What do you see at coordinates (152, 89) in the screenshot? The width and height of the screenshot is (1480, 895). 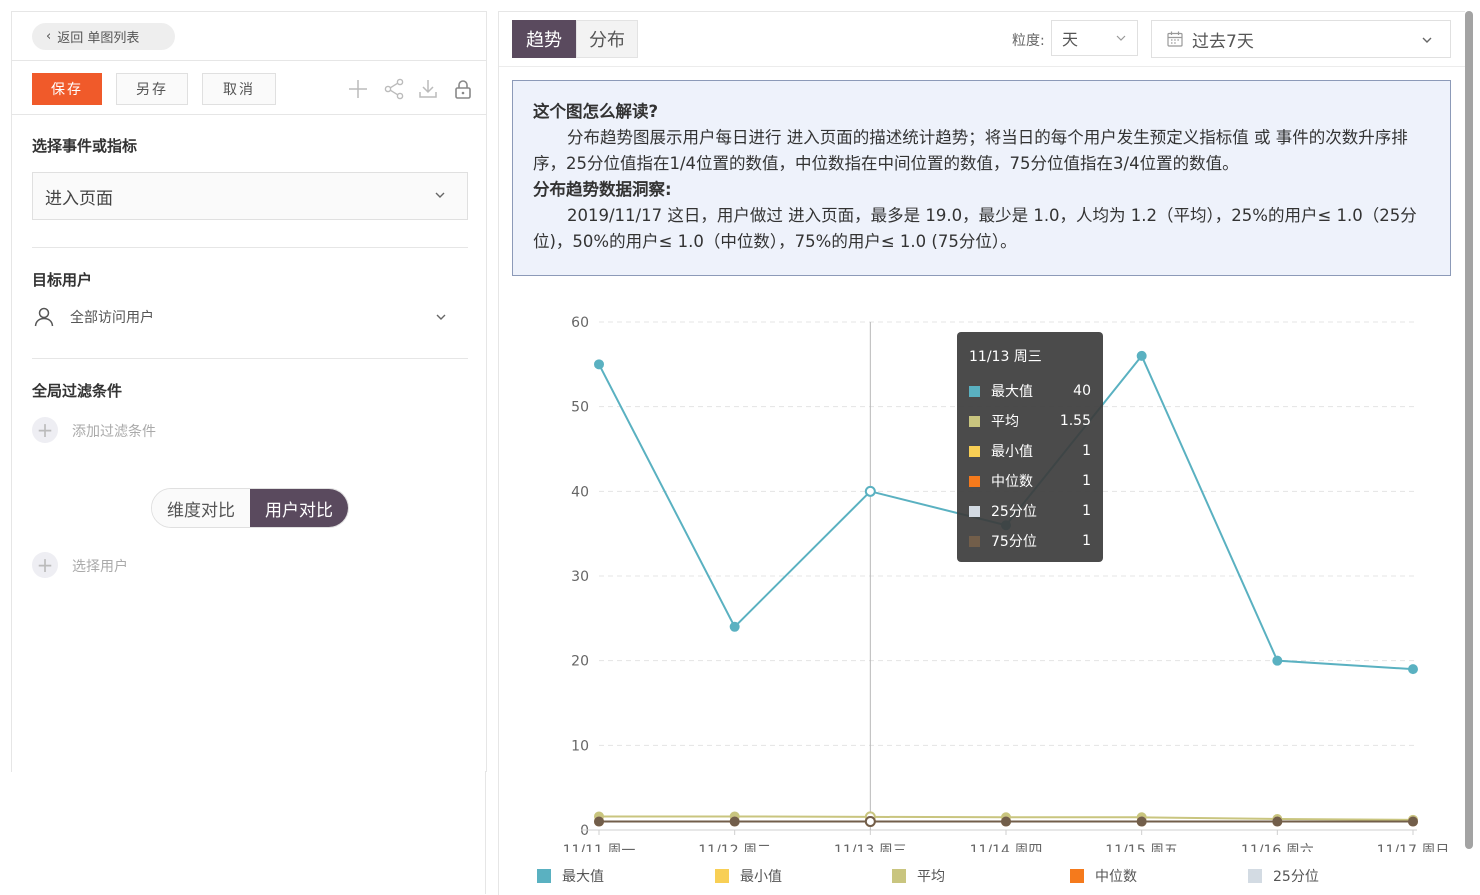 I see `save-as-button: 另存` at bounding box center [152, 89].